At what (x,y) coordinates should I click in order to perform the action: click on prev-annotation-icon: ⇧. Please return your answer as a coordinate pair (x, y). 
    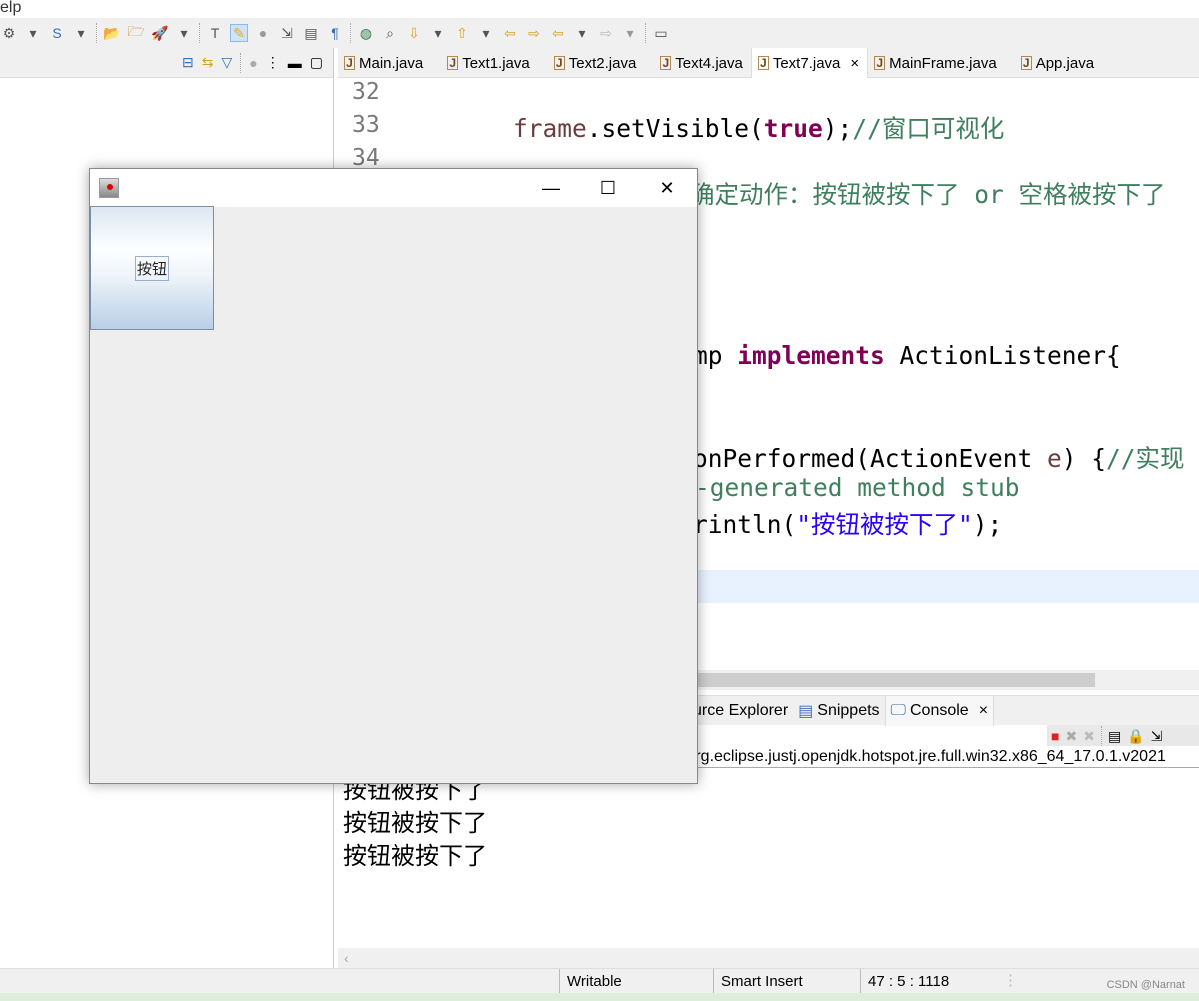
    Looking at the image, I should click on (462, 33).